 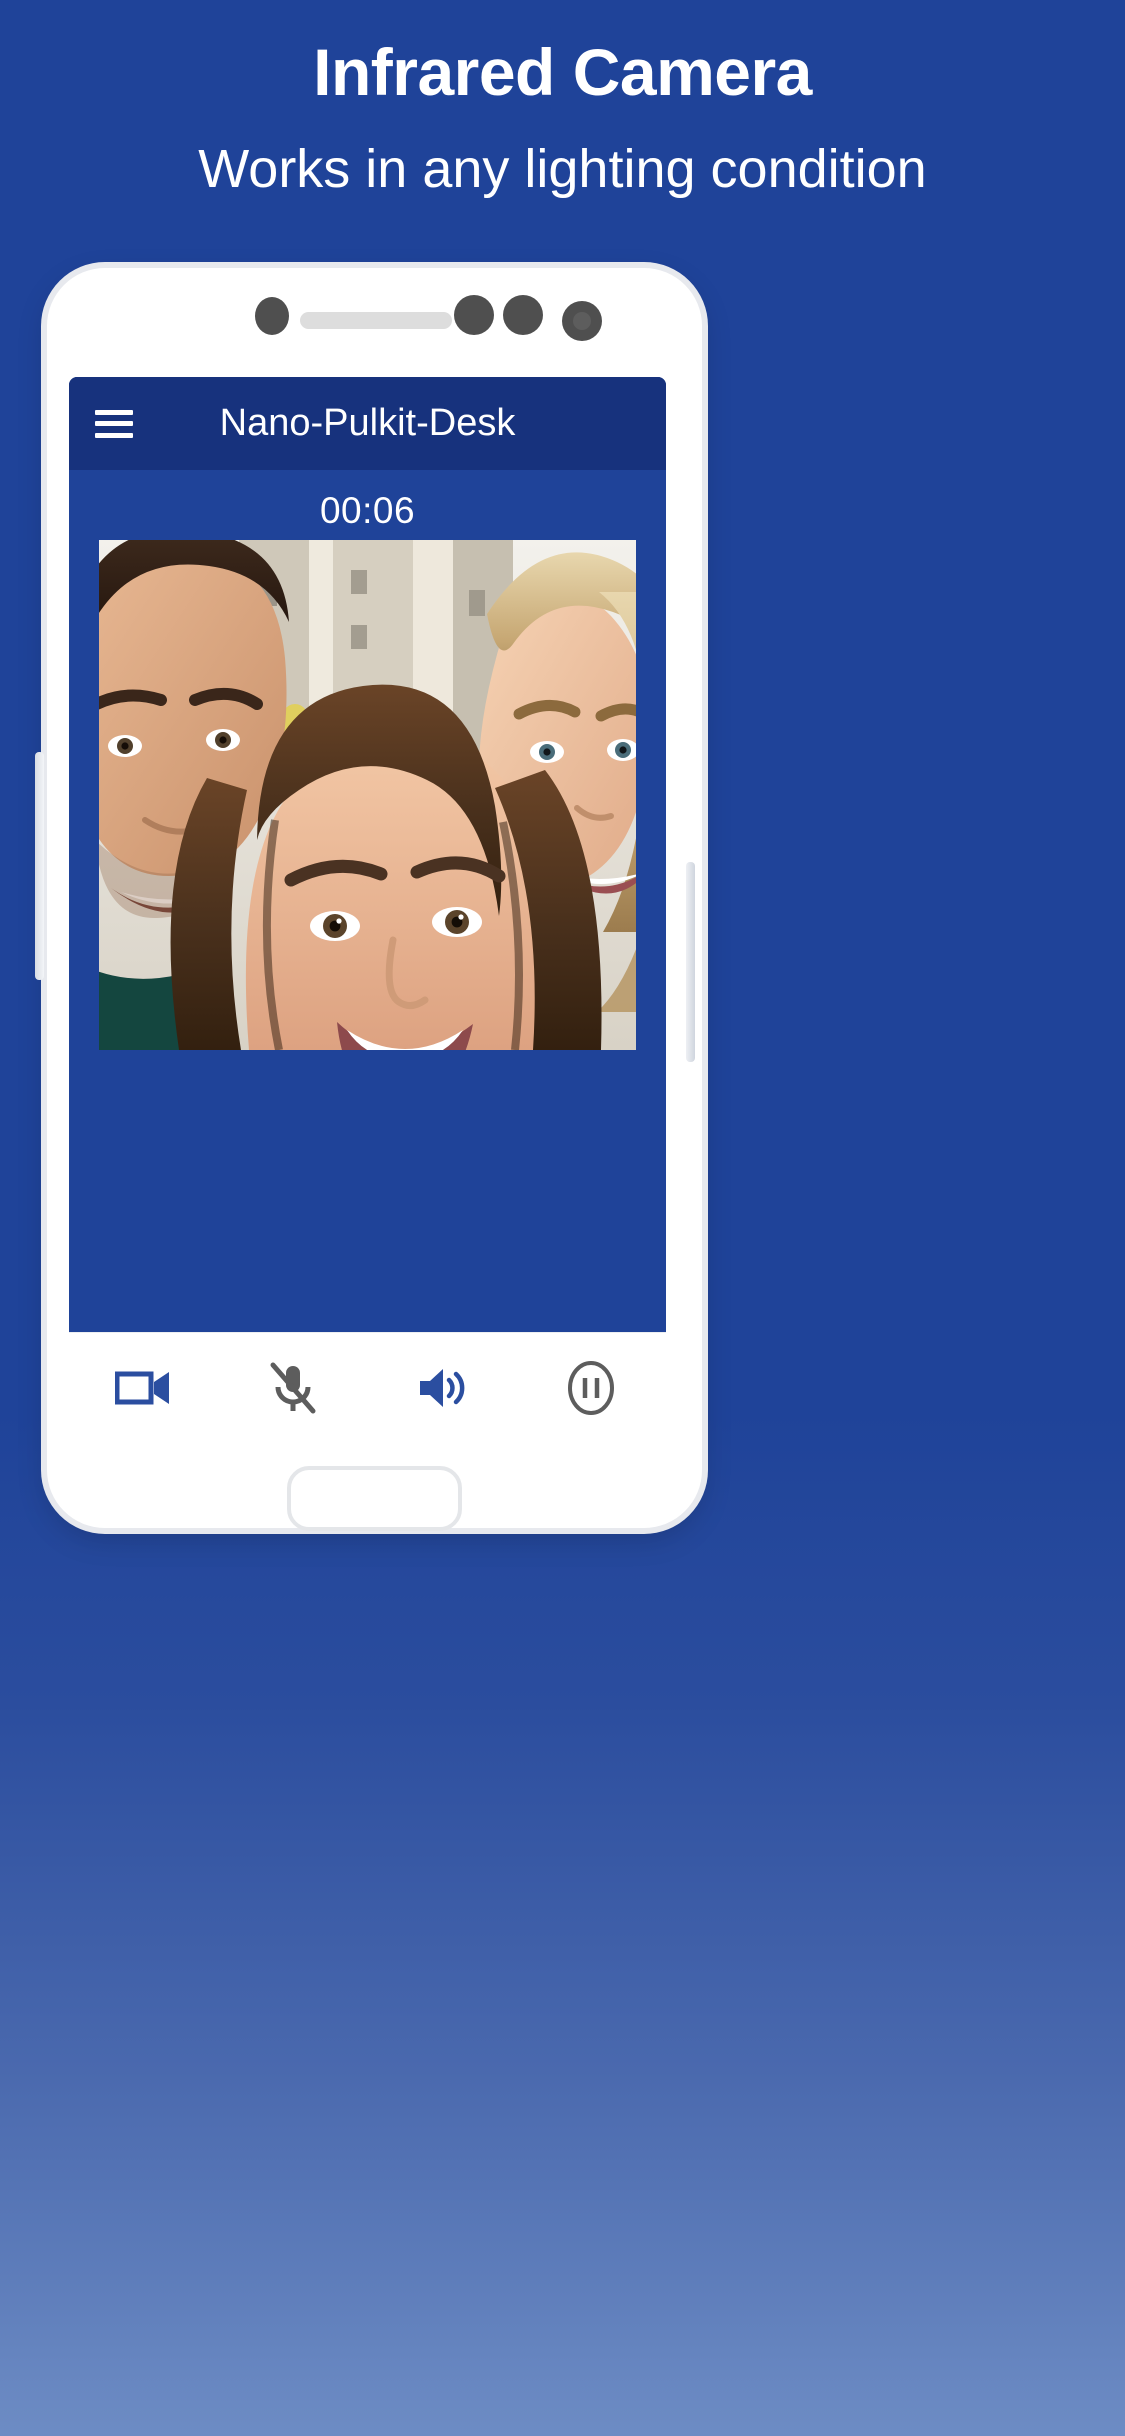 I want to click on mic-off-icon, so click(x=293, y=1387).